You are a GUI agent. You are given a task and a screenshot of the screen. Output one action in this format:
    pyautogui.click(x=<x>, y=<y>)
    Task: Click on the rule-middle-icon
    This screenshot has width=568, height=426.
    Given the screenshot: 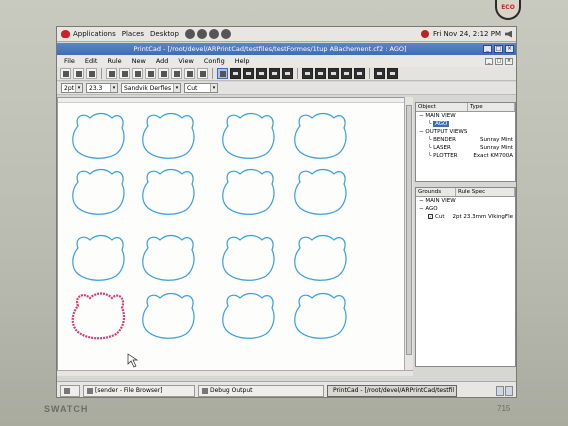 What is the action you would take?
    pyautogui.click(x=320, y=73)
    